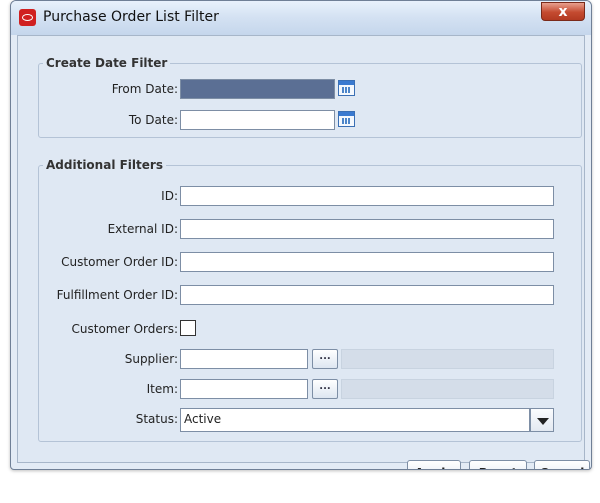  What do you see at coordinates (156, 419) in the screenshot?
I see `status-label: Status:` at bounding box center [156, 419].